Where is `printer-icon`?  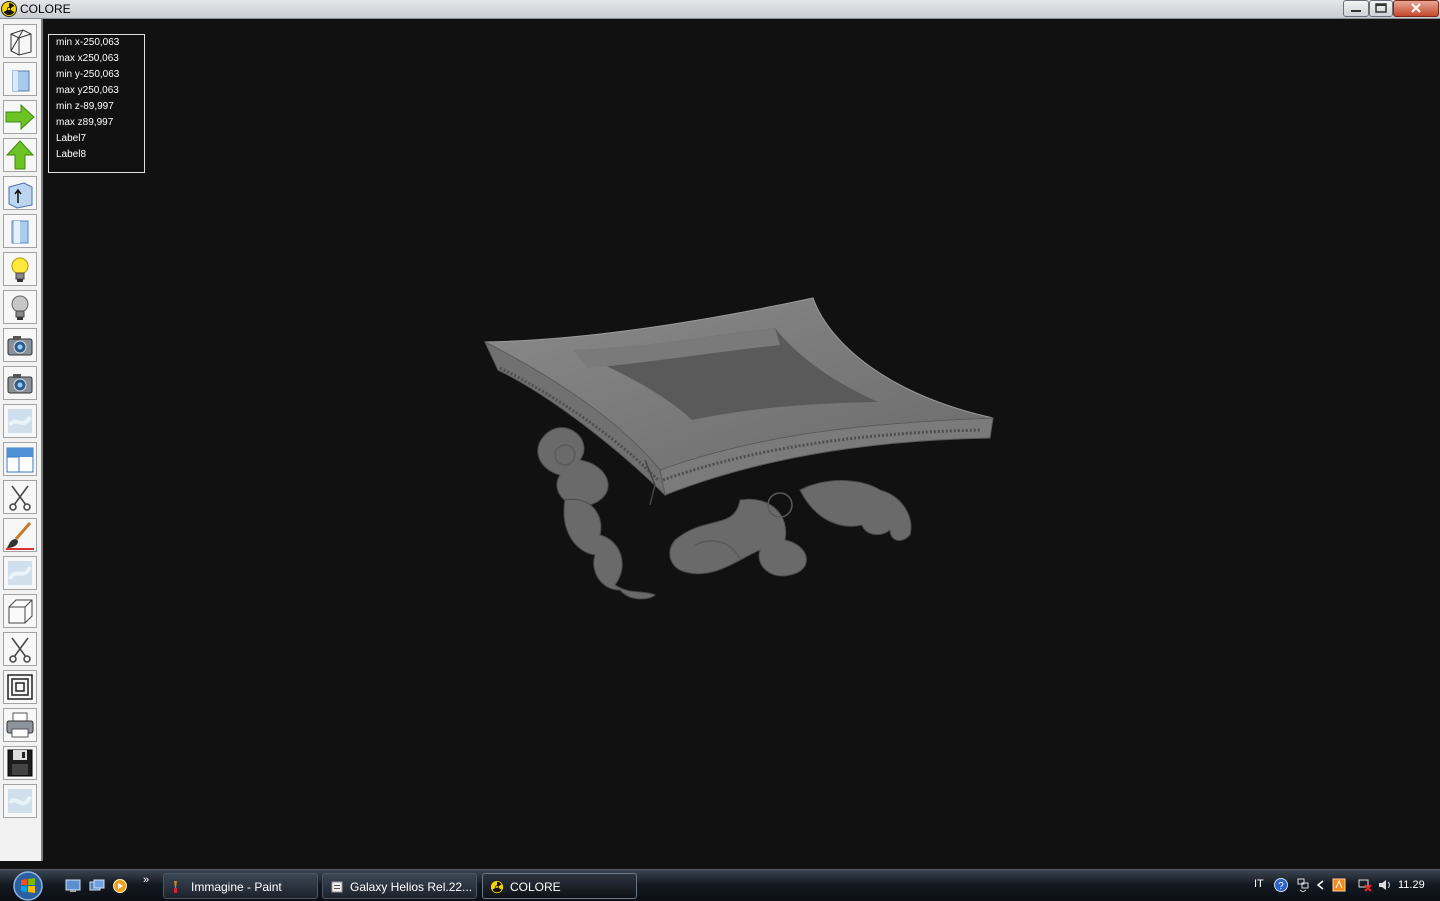 printer-icon is located at coordinates (20, 725).